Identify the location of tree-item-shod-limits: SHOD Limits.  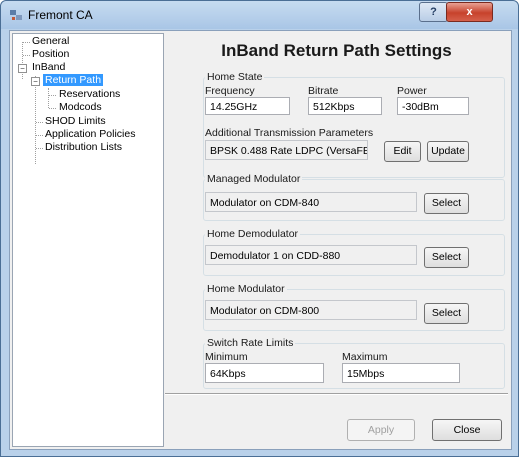
(75, 121).